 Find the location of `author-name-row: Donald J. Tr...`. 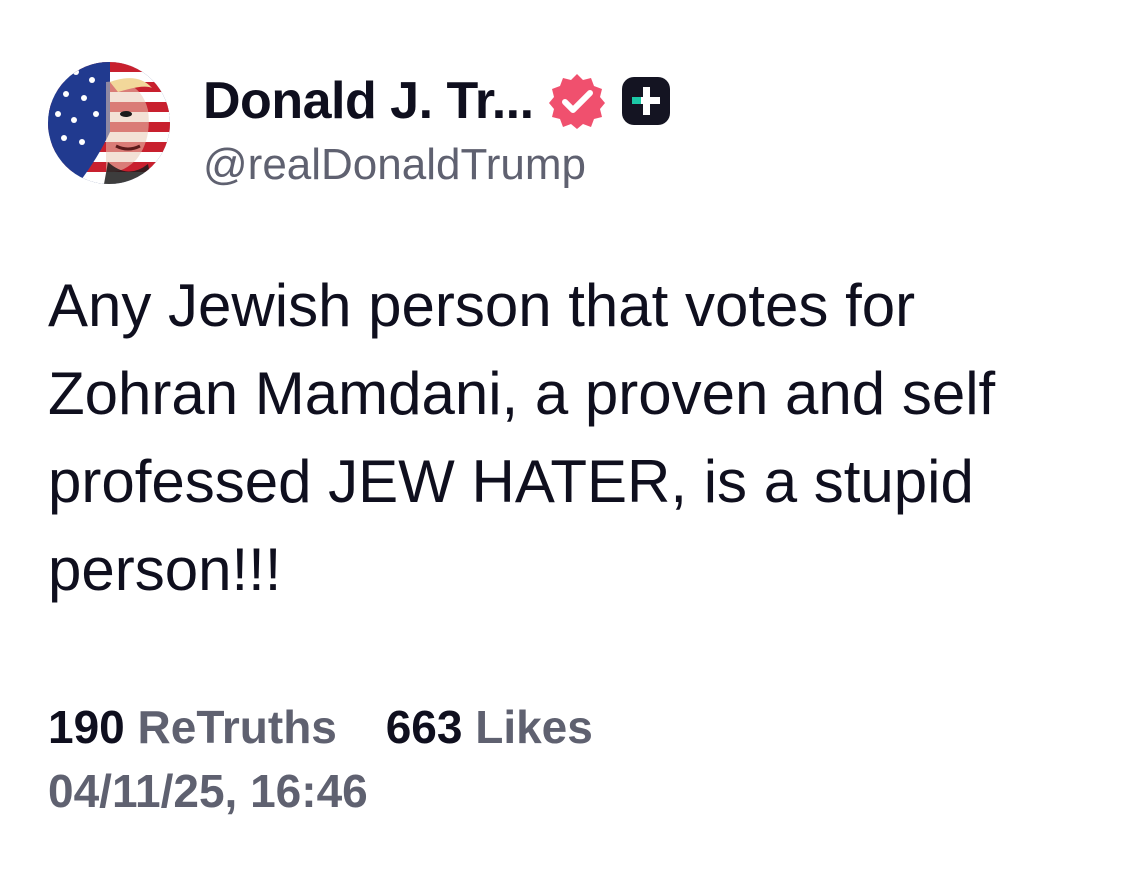

author-name-row: Donald J. Tr... is located at coordinates (437, 101).